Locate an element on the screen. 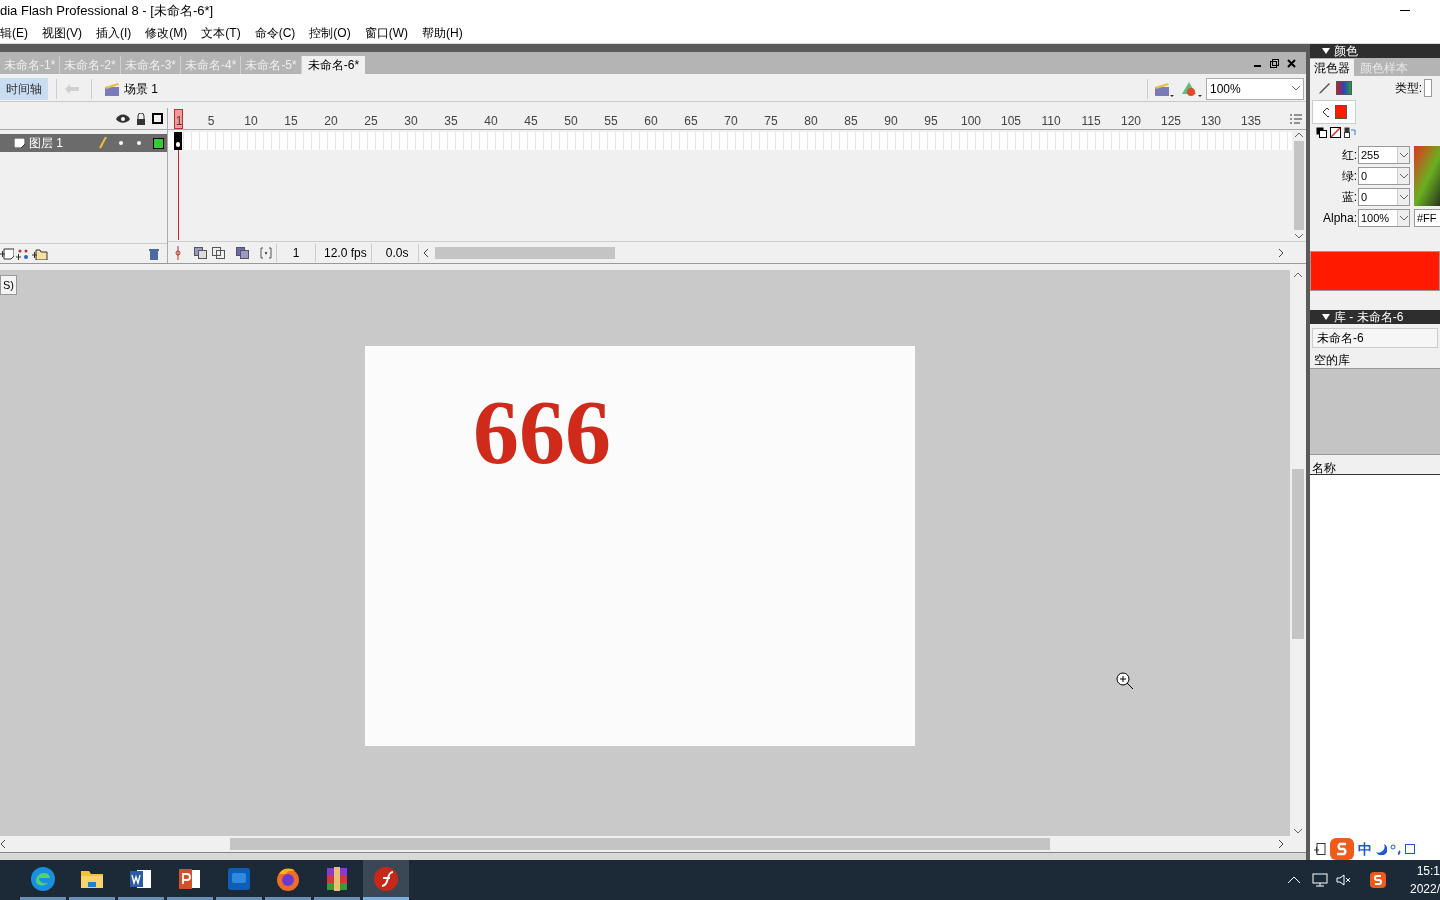 This screenshot has height=900, width=1440. frame-number: 50 is located at coordinates (571, 121).